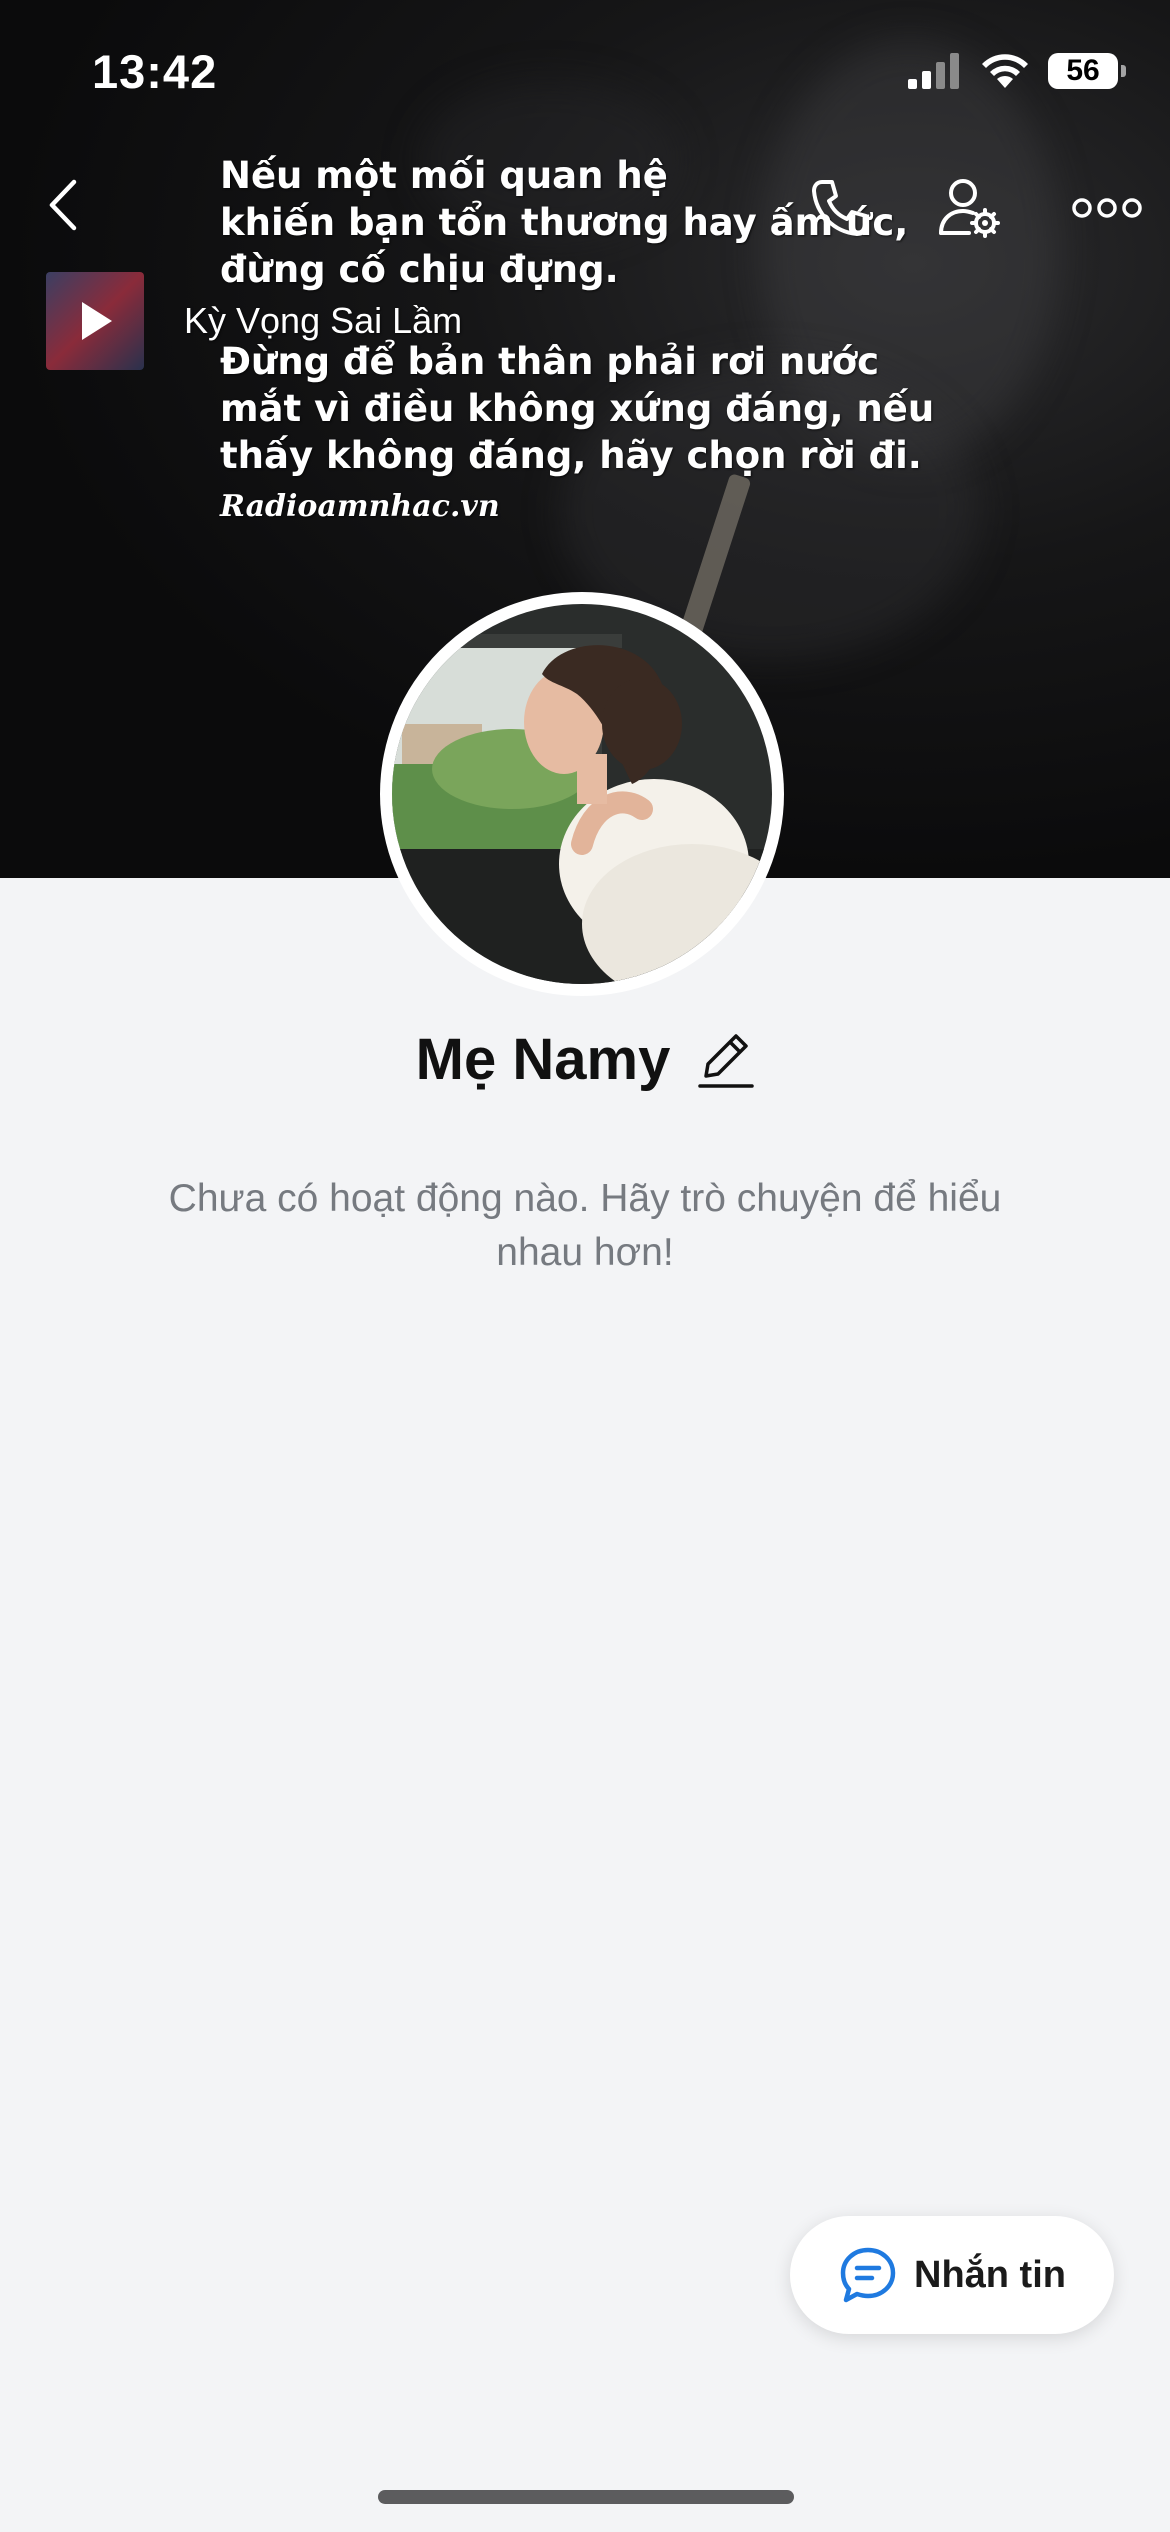 This screenshot has height=2532, width=1170. I want to click on back-button, so click(63, 205).